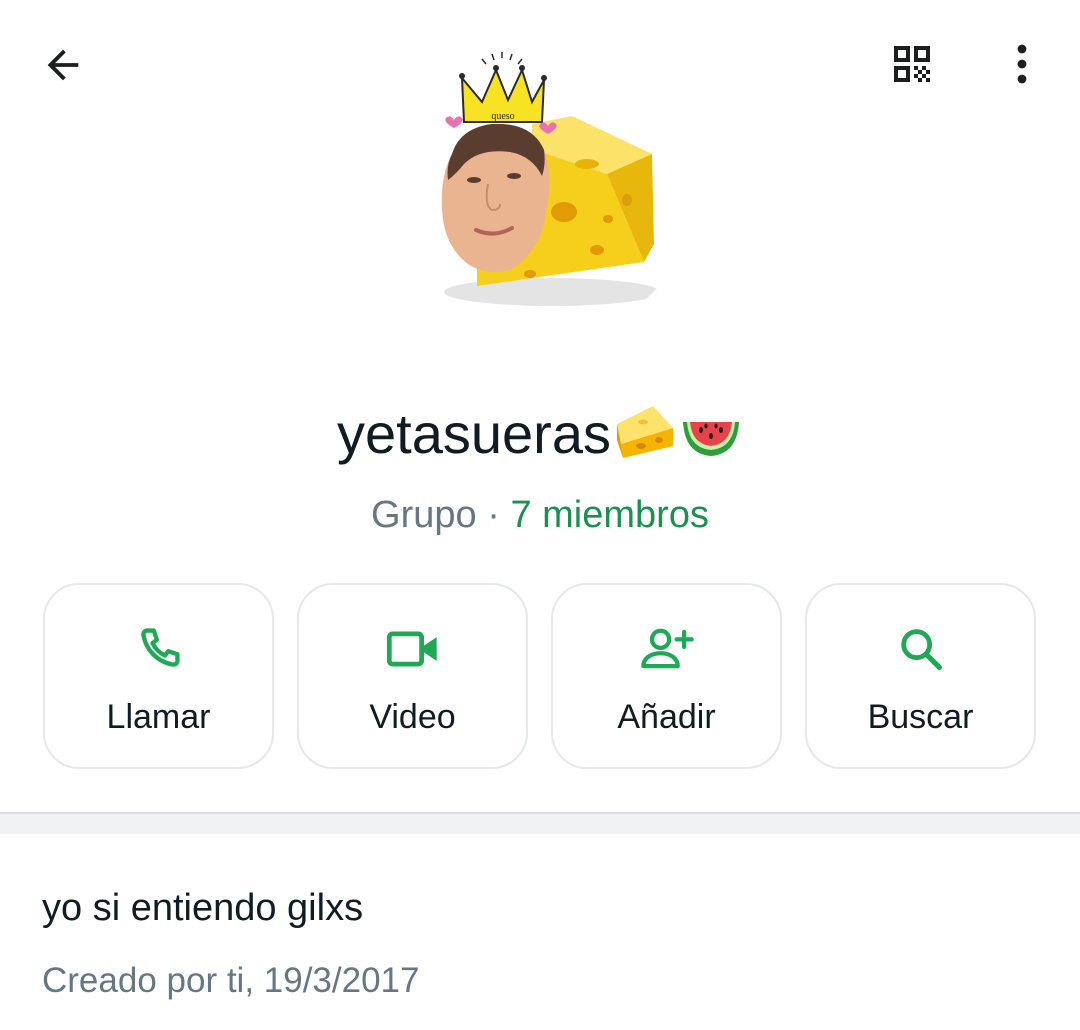 The height and width of the screenshot is (1030, 1080). Describe the element at coordinates (666, 717) in the screenshot. I see `add-participant-button-label: Añadir` at that location.